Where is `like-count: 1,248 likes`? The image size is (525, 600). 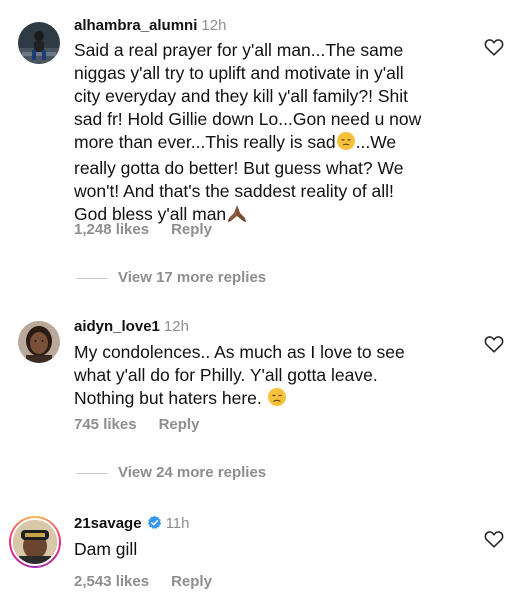 like-count: 1,248 likes is located at coordinates (111, 229).